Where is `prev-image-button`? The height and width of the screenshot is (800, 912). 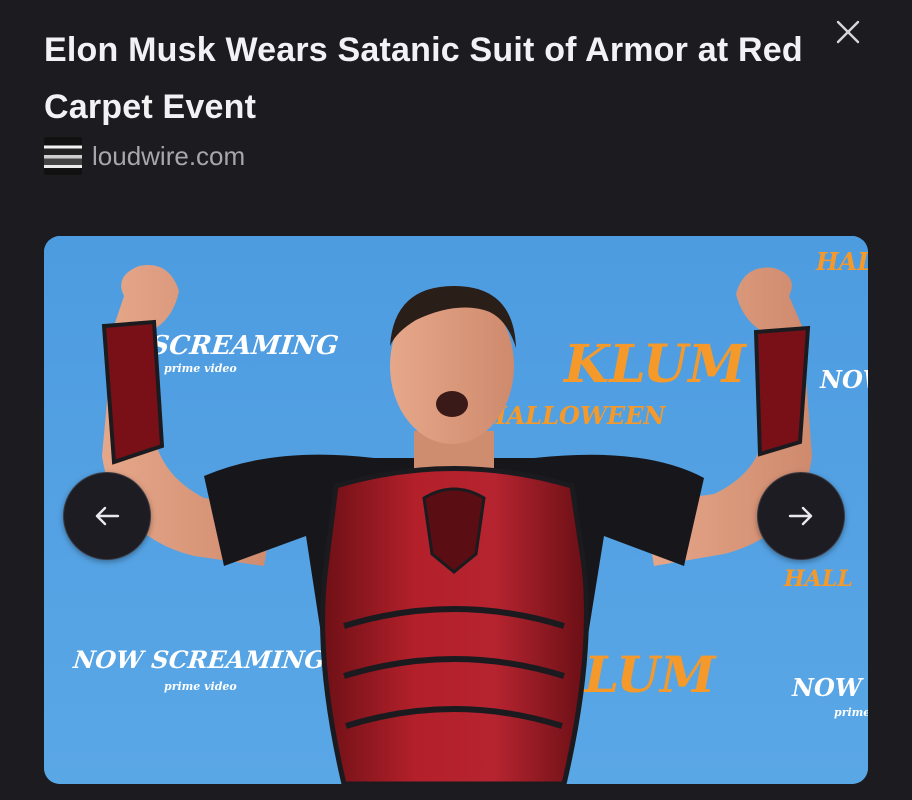 prev-image-button is located at coordinates (107, 516).